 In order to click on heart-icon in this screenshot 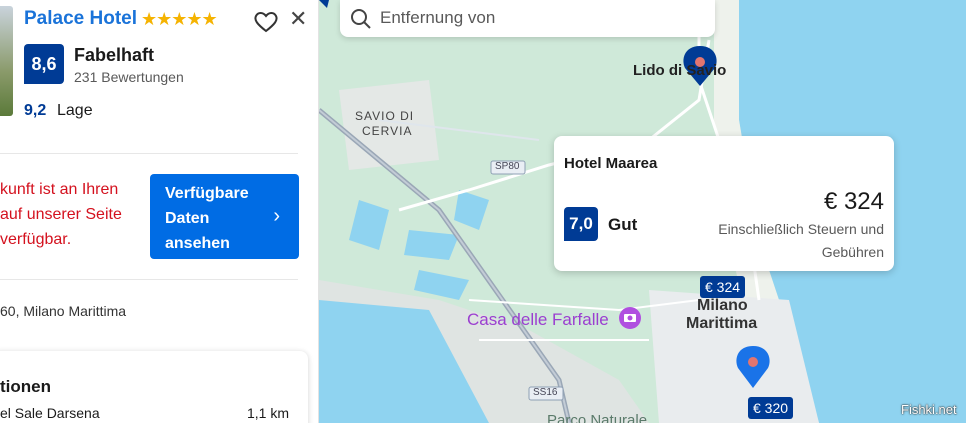, I will do `click(266, 22)`.